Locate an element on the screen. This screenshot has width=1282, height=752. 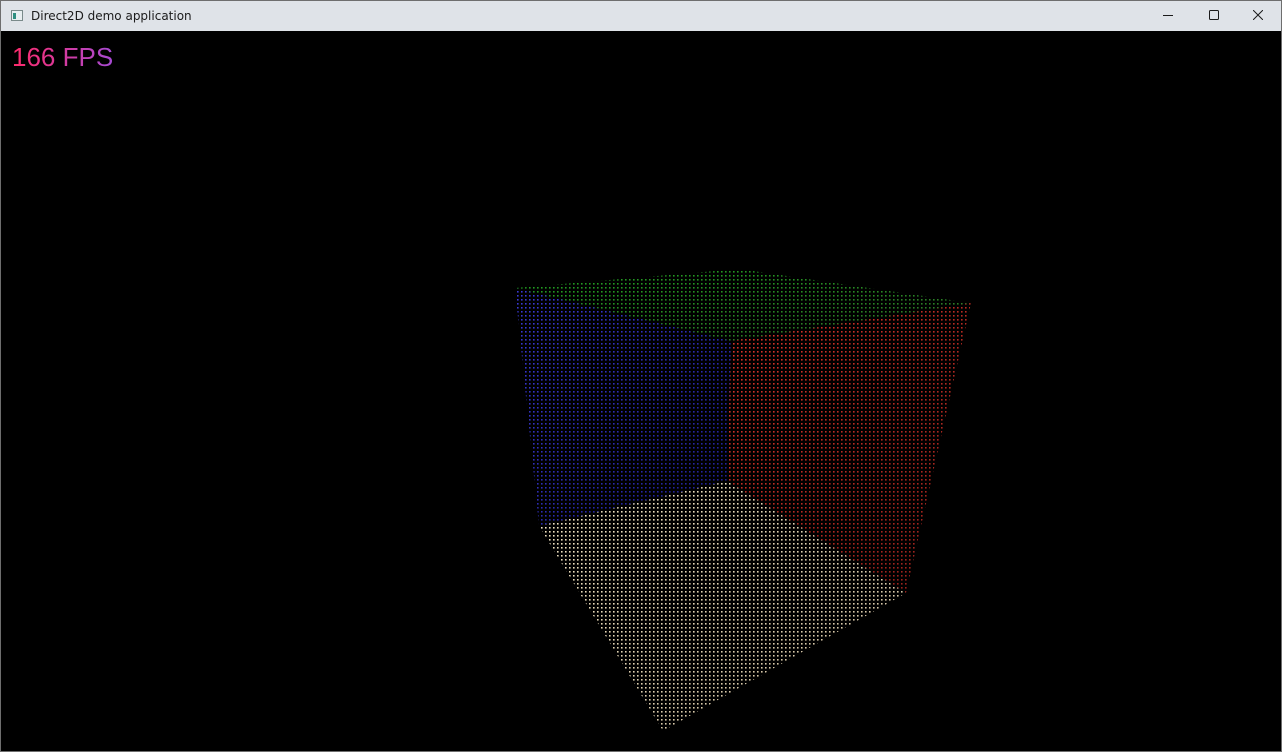
close-icon is located at coordinates (1258, 16).